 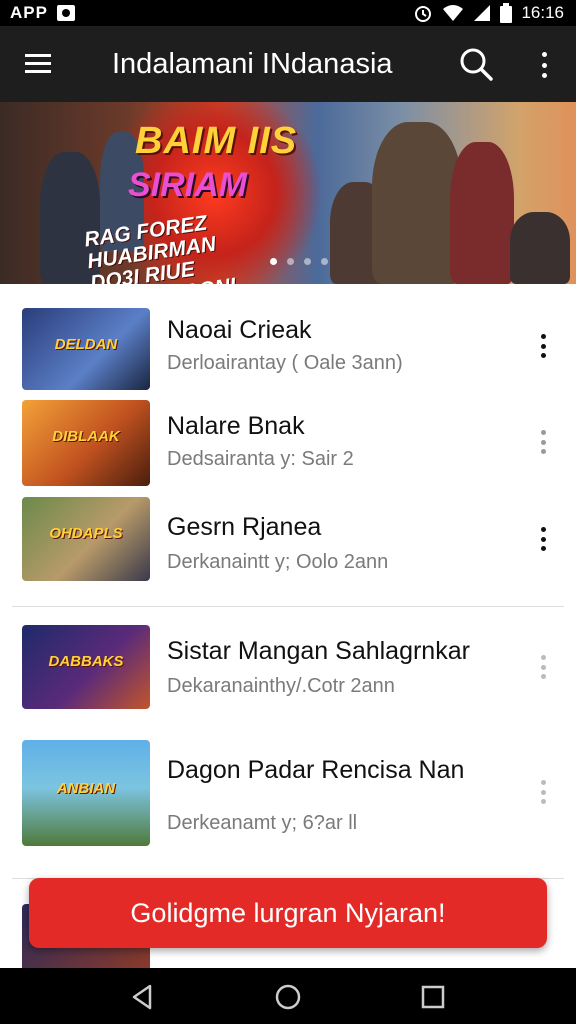 I want to click on wifi-icon, so click(x=453, y=13).